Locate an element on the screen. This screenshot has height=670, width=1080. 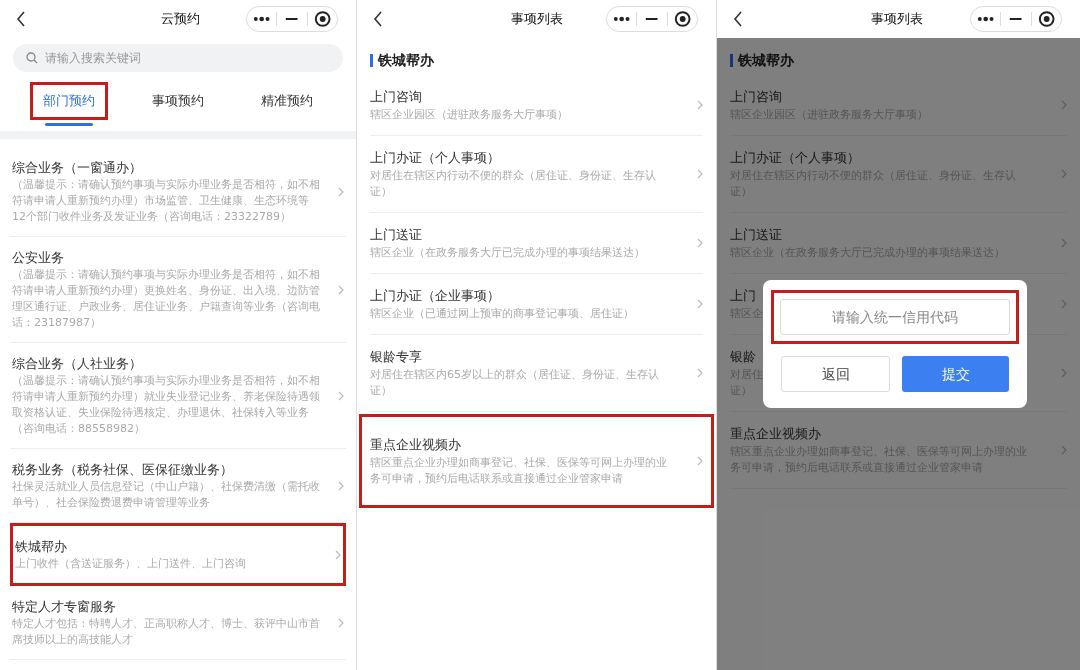
code-field: 请输入统一信用代码 is located at coordinates (895, 317).